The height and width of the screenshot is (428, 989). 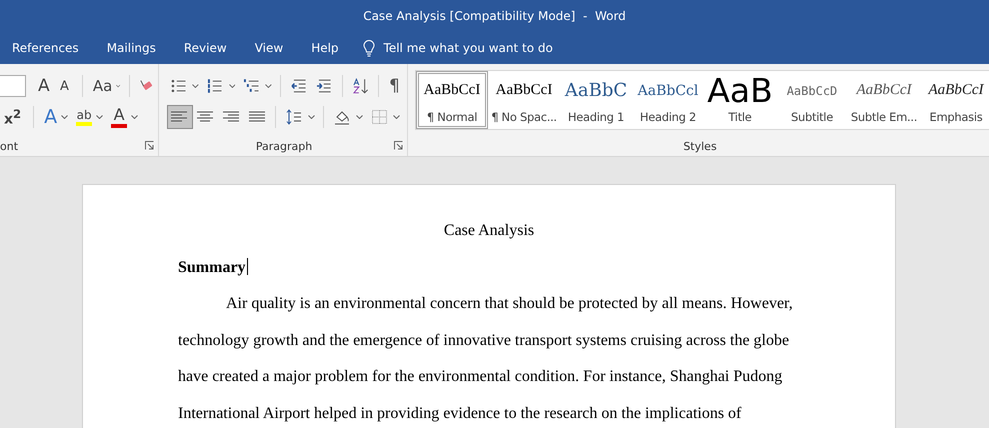 What do you see at coordinates (106, 86) in the screenshot?
I see `change-case-button: Aa` at bounding box center [106, 86].